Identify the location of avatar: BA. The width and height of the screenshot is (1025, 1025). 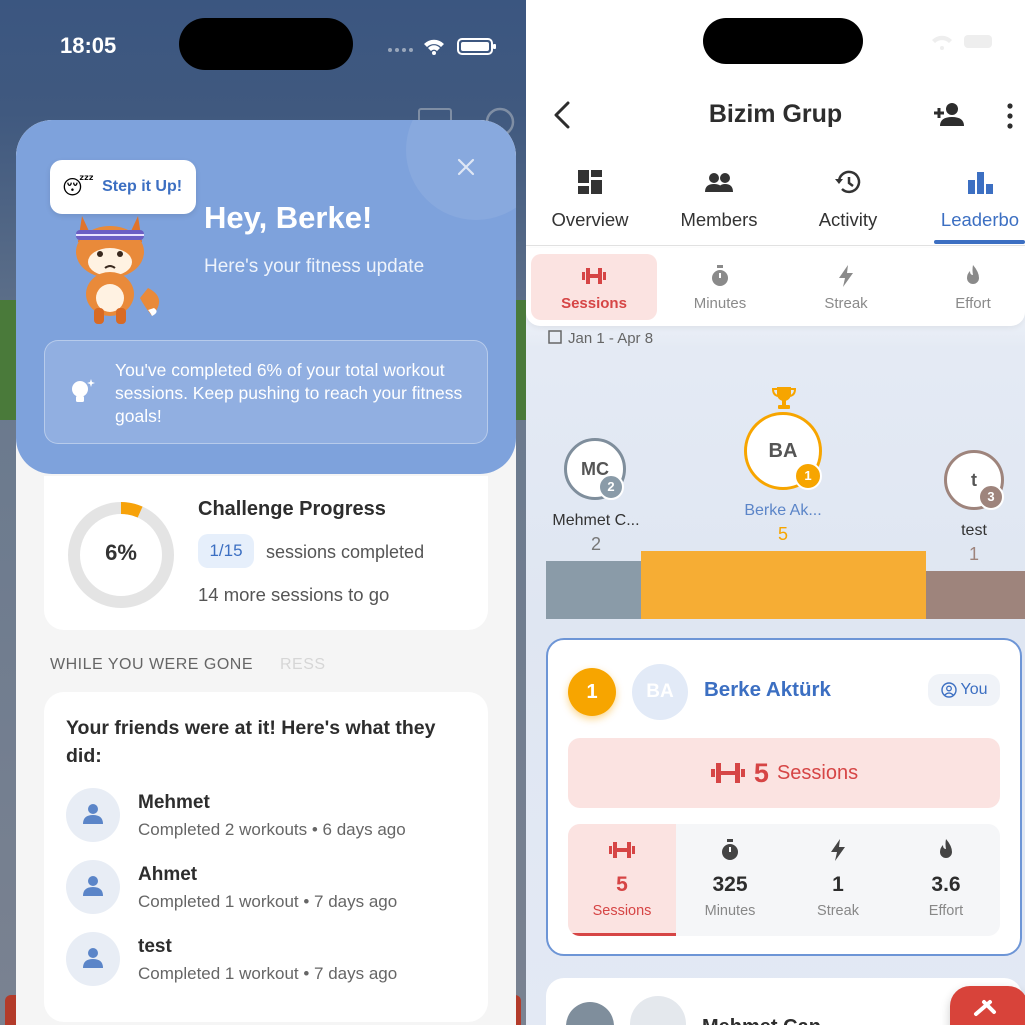
(660, 692).